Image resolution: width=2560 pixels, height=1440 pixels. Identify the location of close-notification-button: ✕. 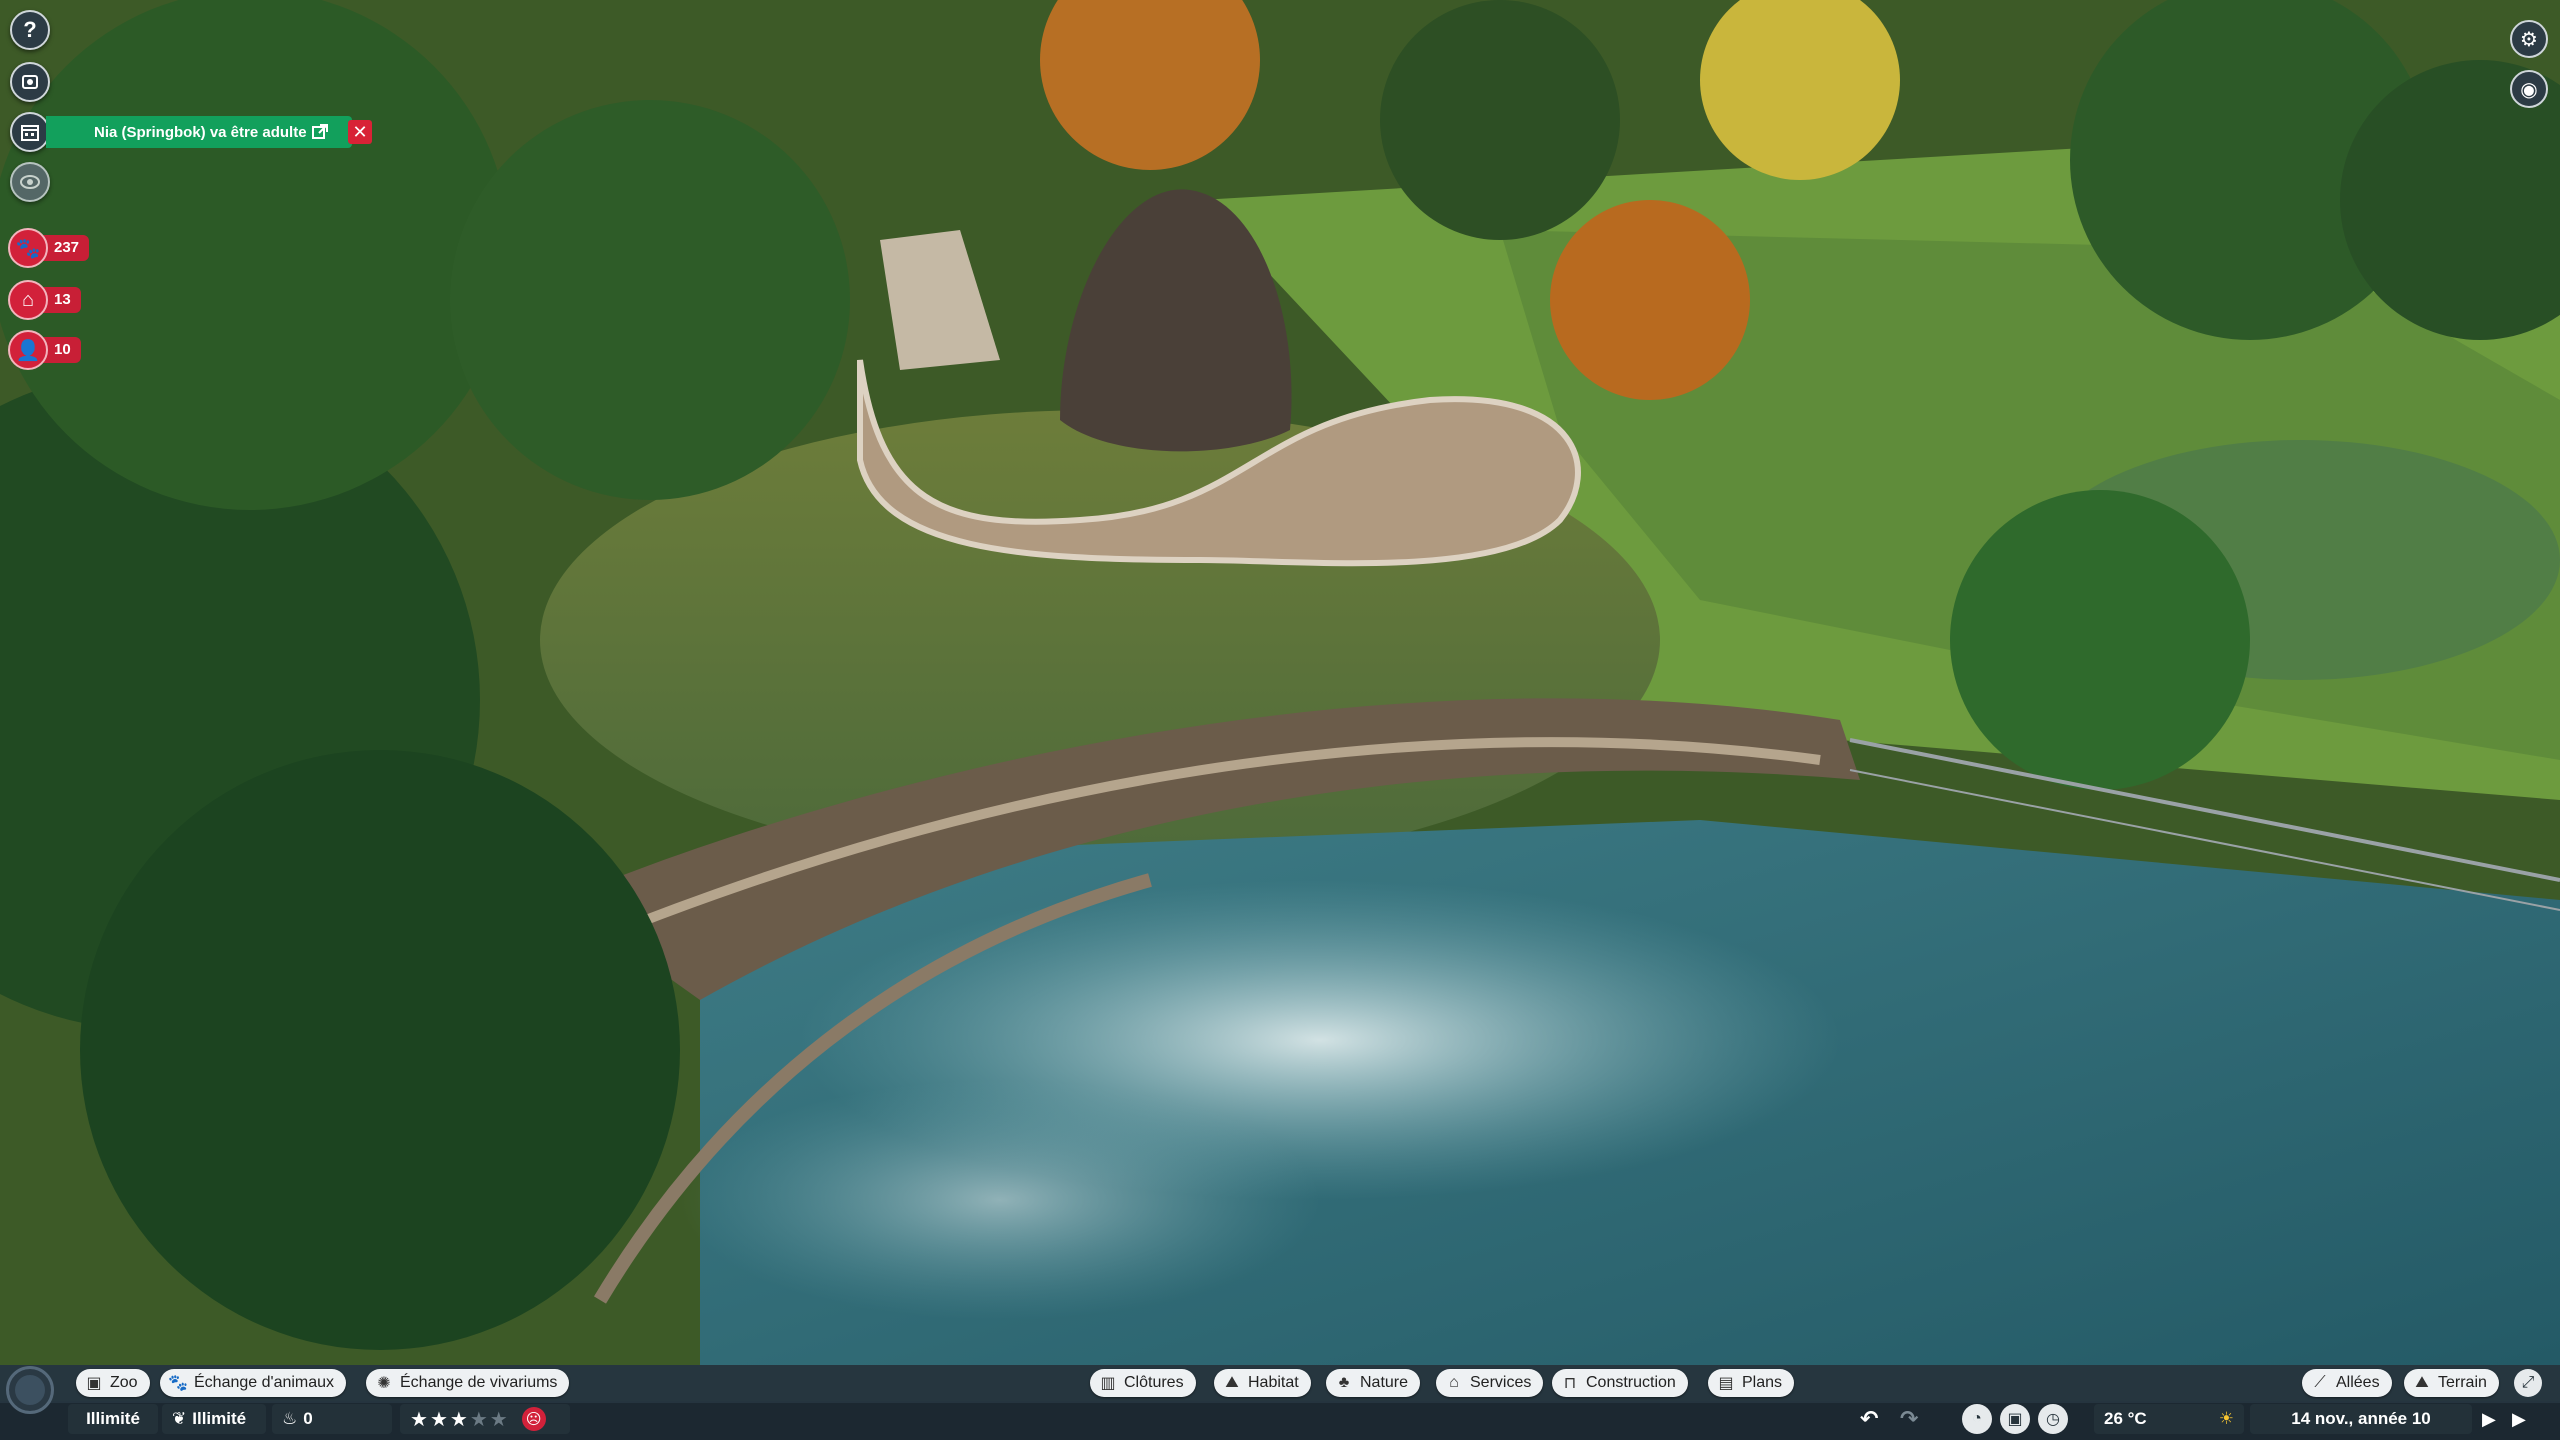
(360, 132).